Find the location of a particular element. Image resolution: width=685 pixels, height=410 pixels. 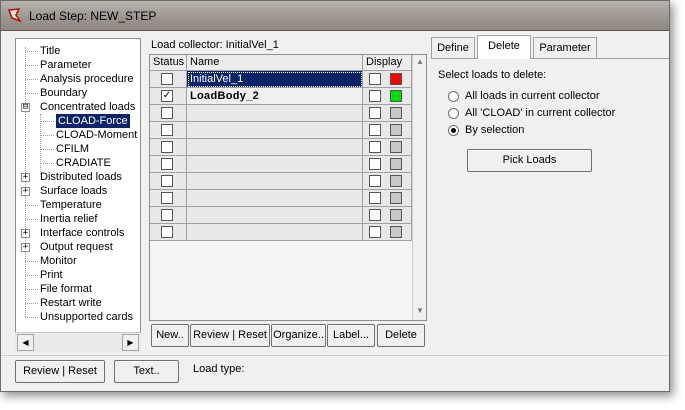

radio-label: All 'CLOAD' in current collector is located at coordinates (540, 113).